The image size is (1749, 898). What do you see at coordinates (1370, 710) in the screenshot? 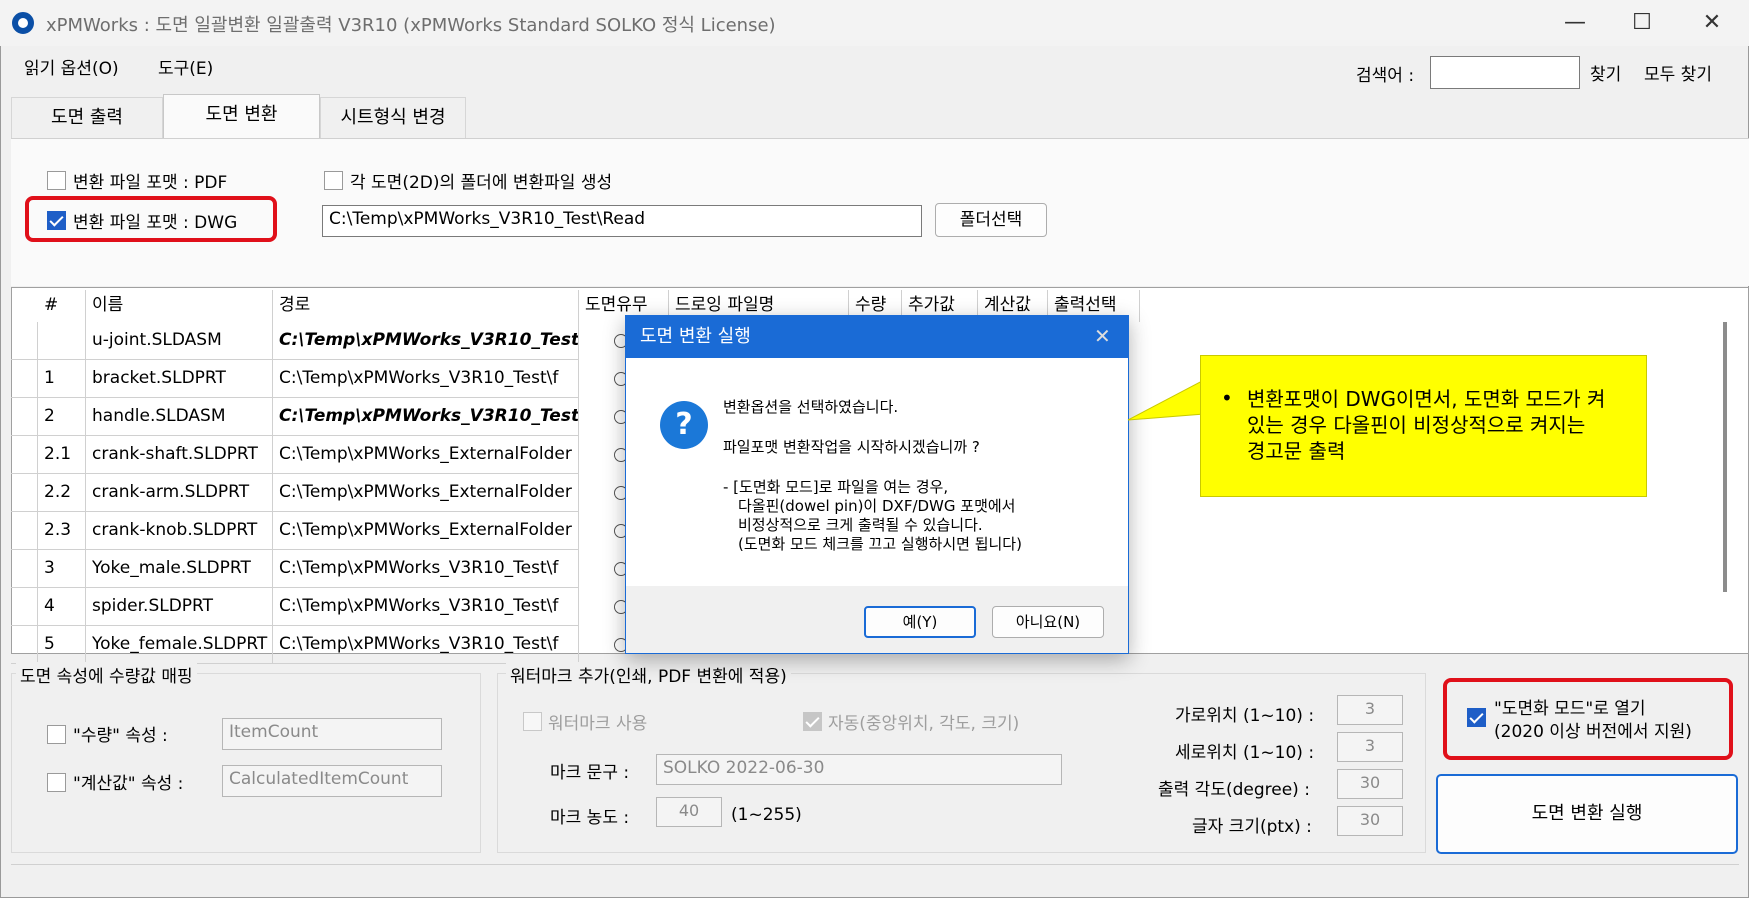
I see `h-pos-input: 3` at bounding box center [1370, 710].